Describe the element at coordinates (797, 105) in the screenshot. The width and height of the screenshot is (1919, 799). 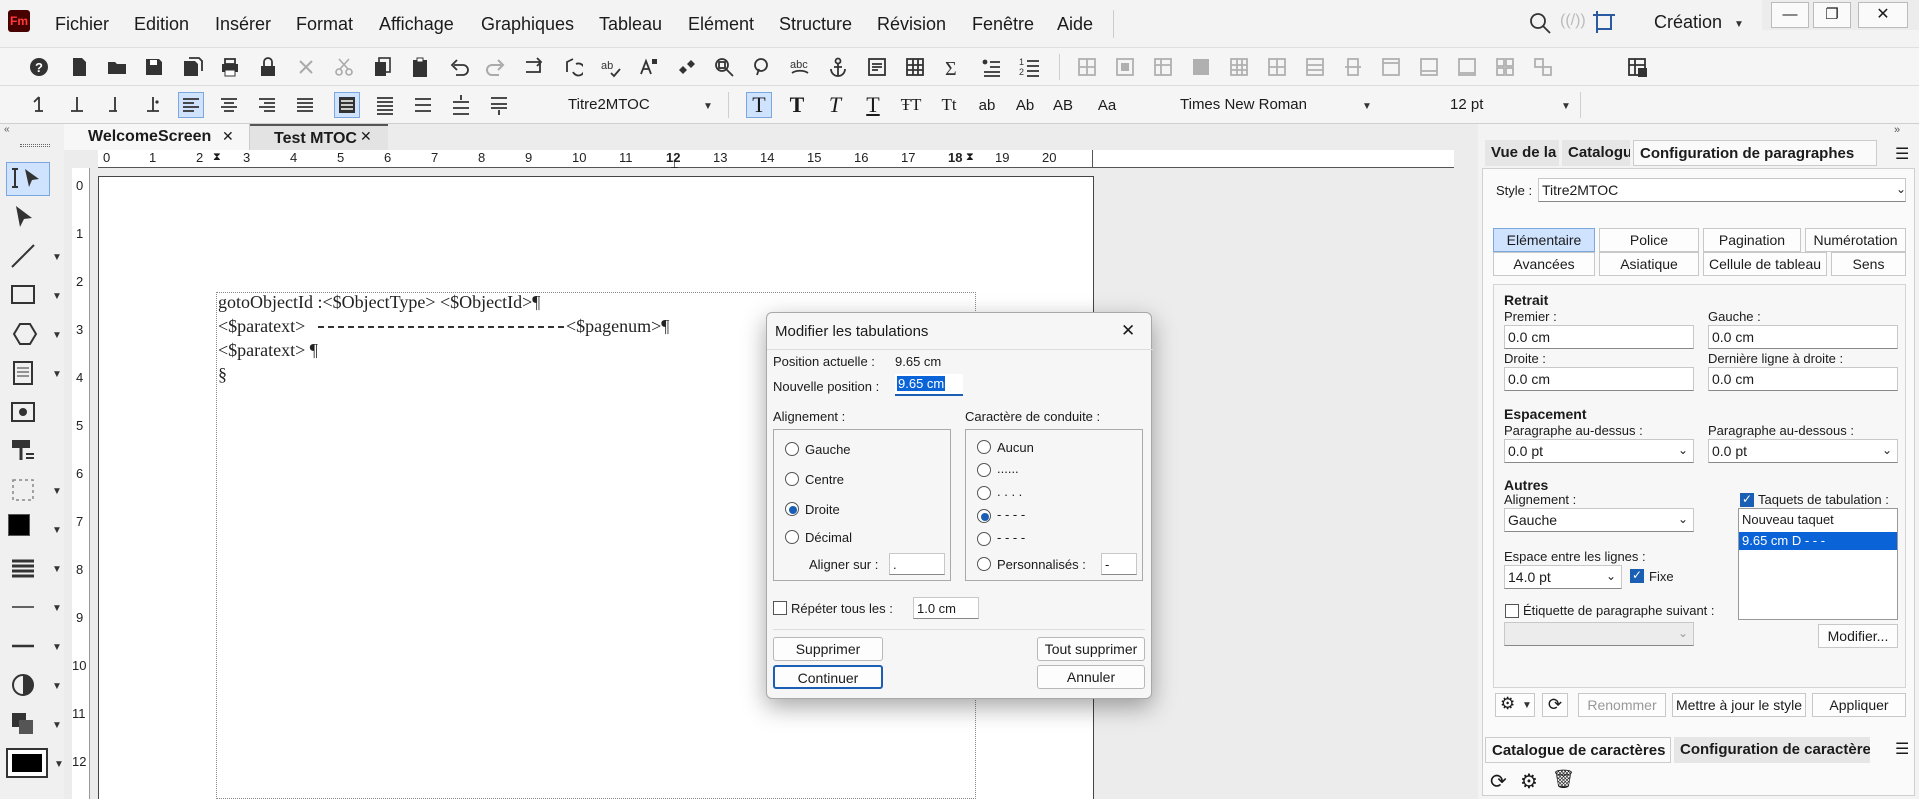
I see `char-bold-button: T` at that location.